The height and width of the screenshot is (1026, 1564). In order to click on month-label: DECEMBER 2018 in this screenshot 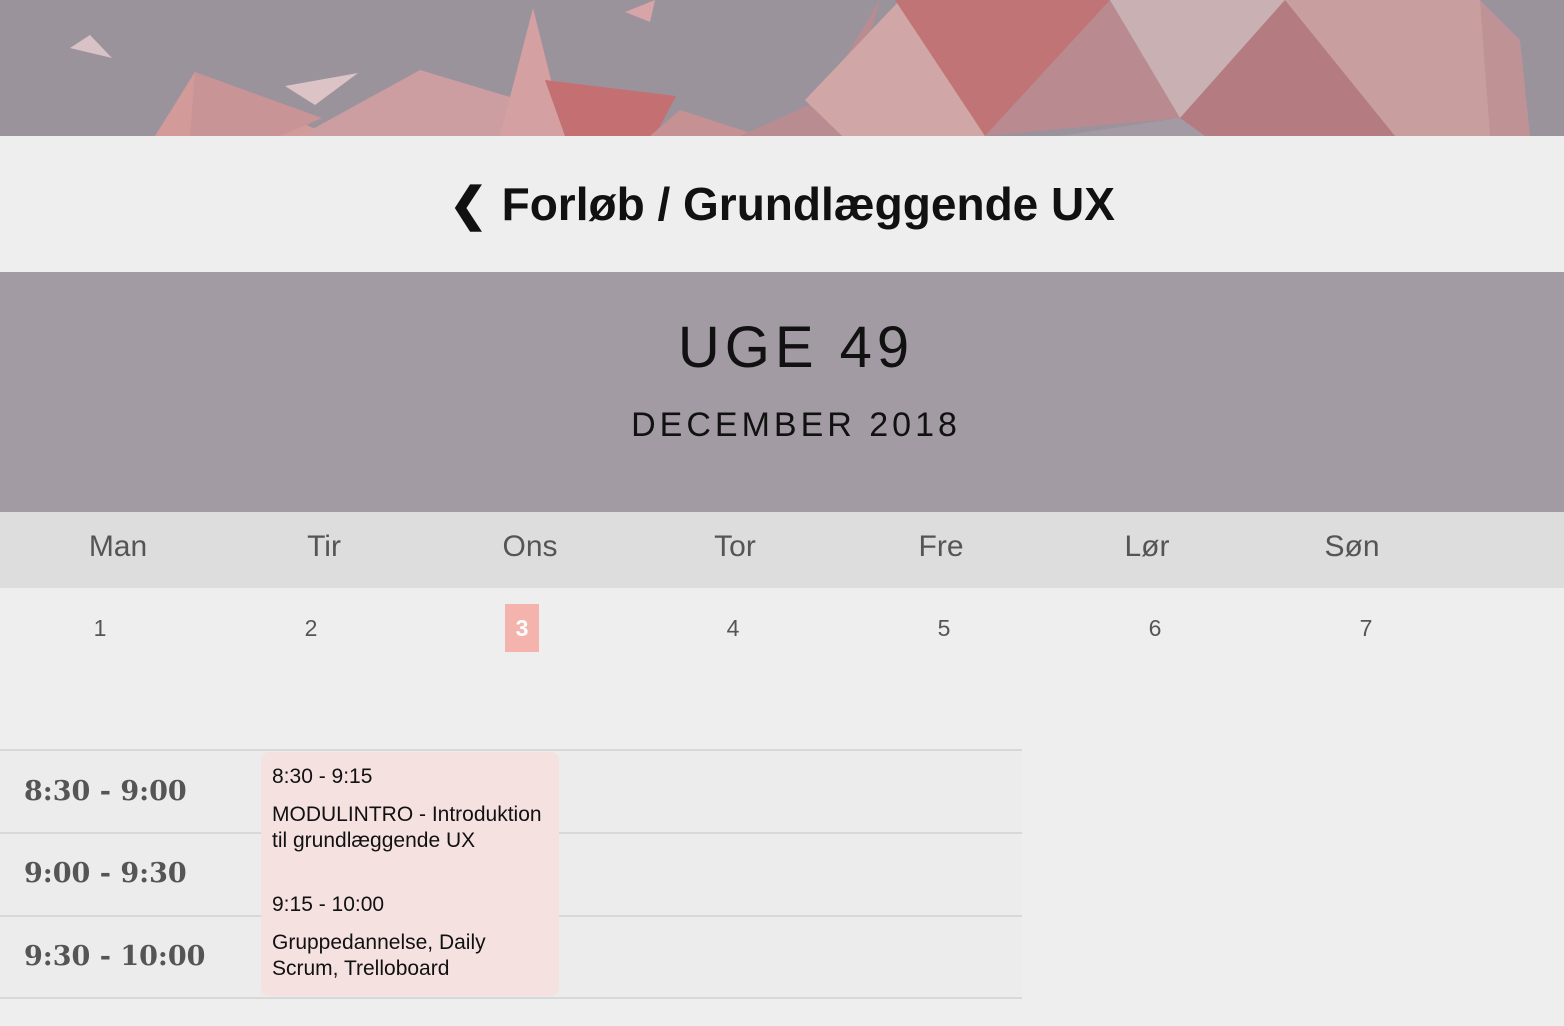, I will do `click(796, 425)`.